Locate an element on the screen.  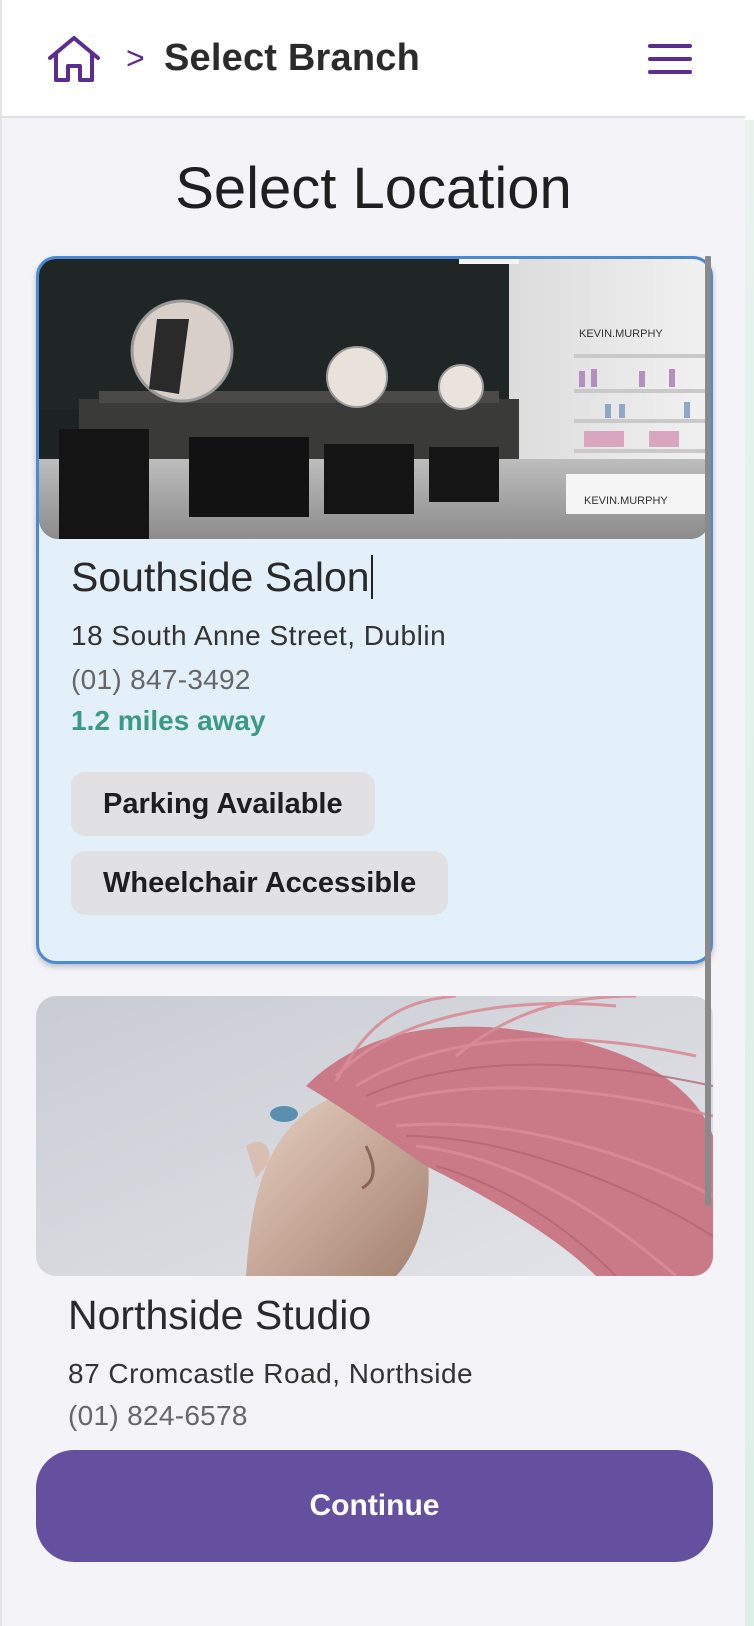
continue-button: Continue is located at coordinates (374, 1506).